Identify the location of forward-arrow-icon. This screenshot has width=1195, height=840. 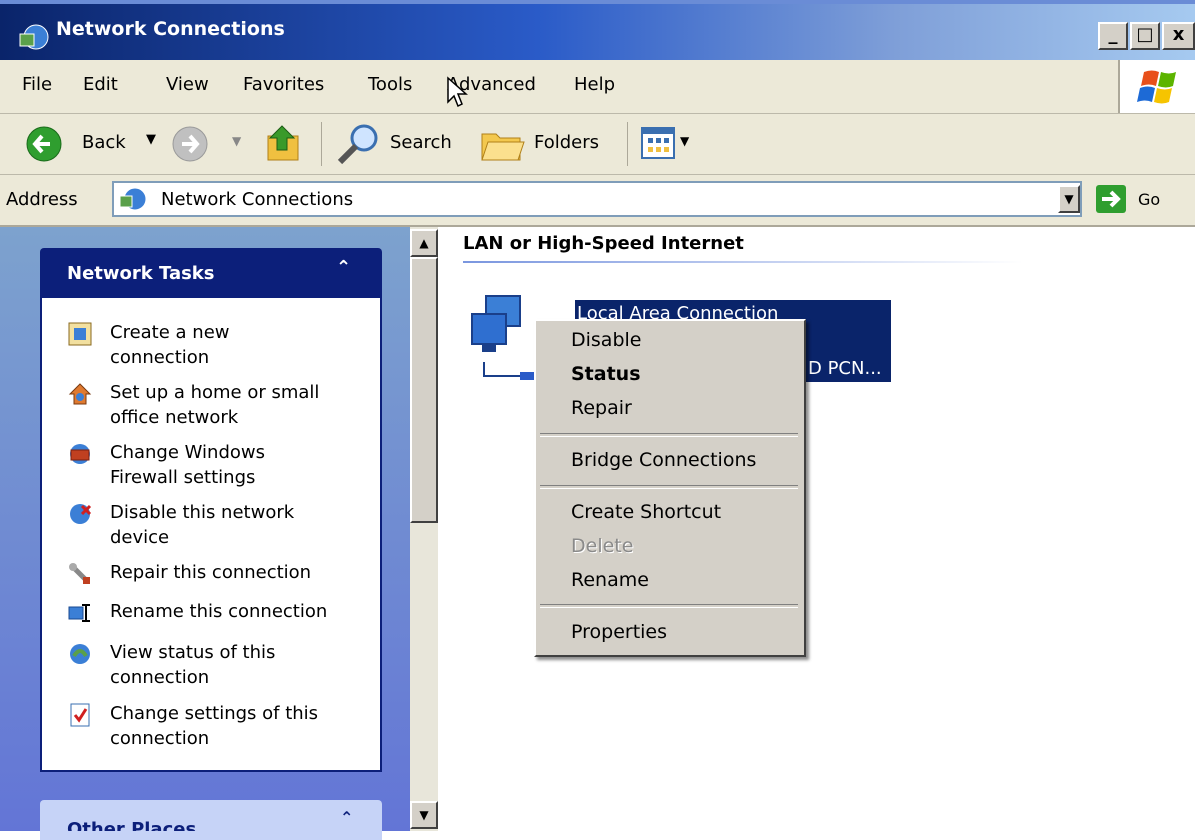
(190, 144).